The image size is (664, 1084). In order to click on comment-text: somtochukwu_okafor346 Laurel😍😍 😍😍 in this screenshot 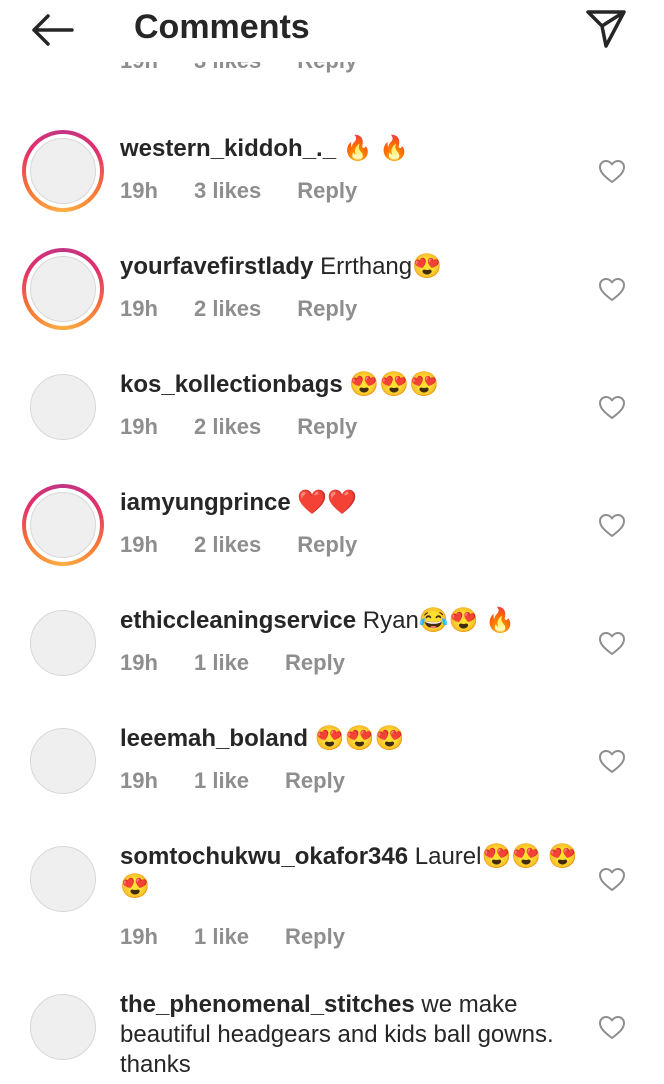, I will do `click(350, 872)`.